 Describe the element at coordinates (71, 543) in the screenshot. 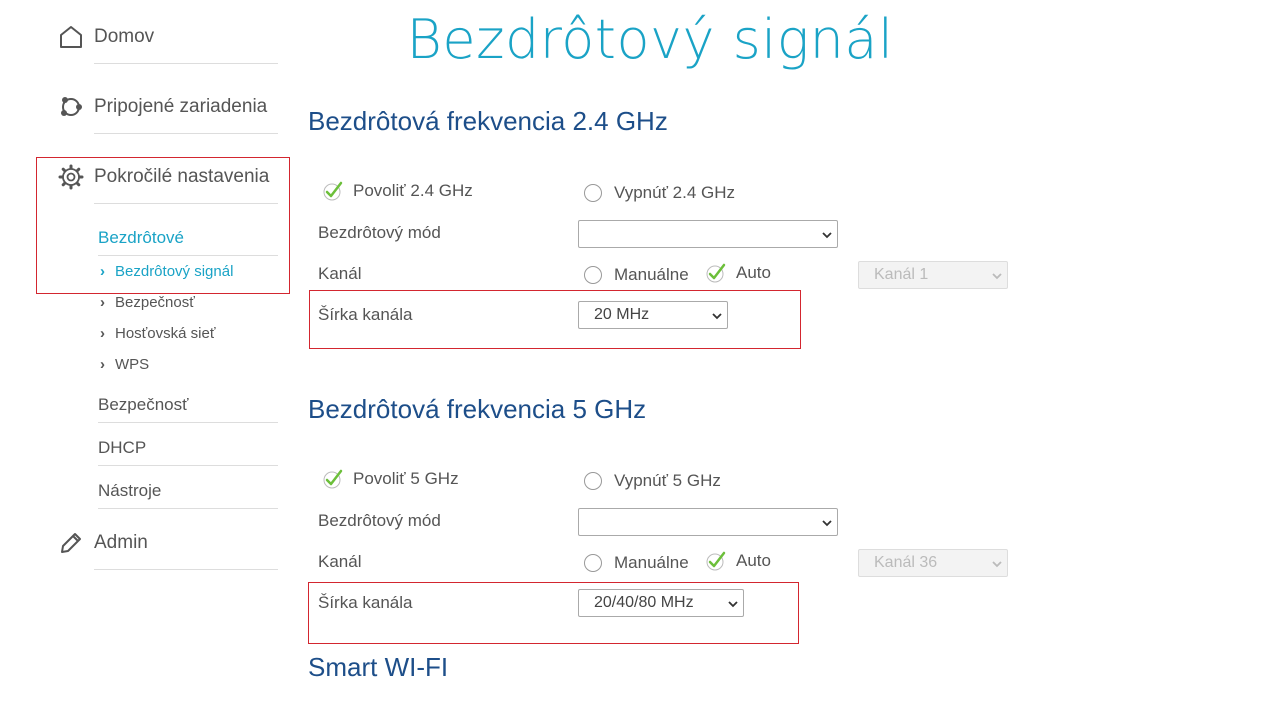

I see `pencil-icon` at that location.